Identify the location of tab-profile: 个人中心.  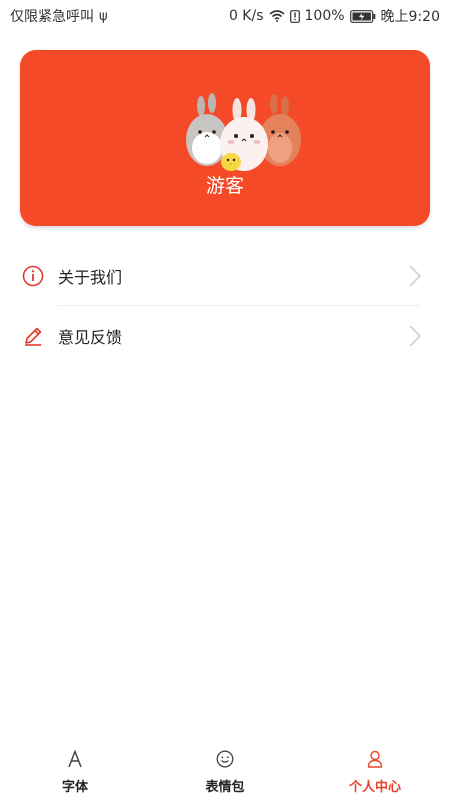
(375, 770).